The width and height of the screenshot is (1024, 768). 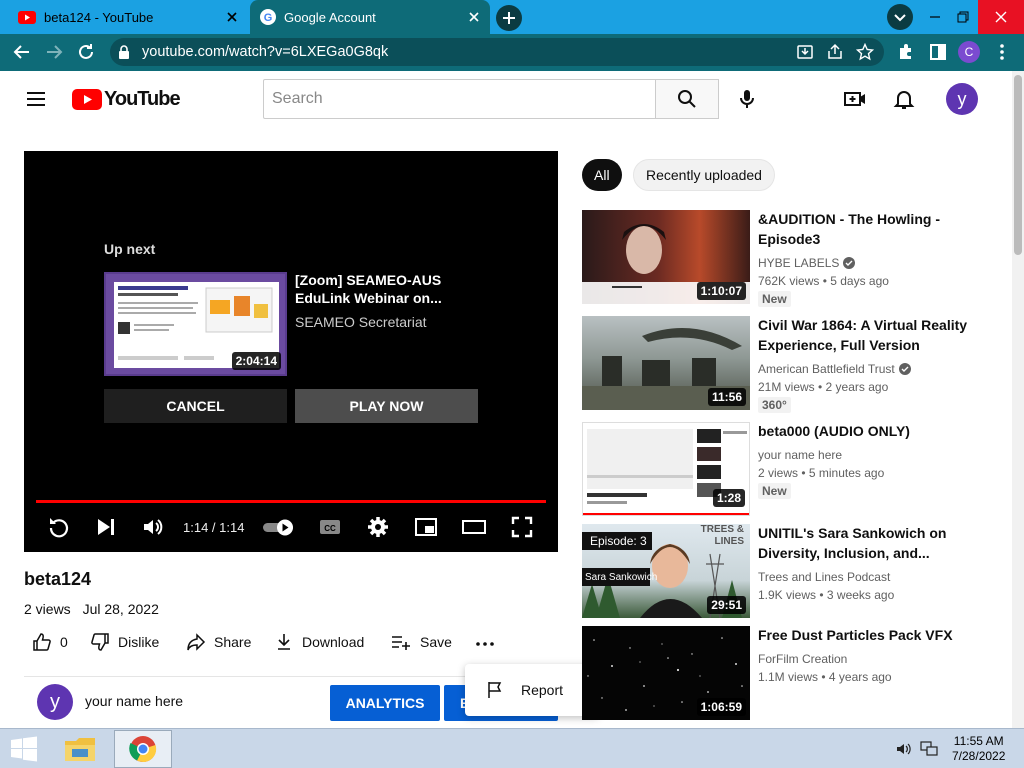 I want to click on rec-title: &AUDITION - The Howling - Episode3, so click(x=868, y=229).